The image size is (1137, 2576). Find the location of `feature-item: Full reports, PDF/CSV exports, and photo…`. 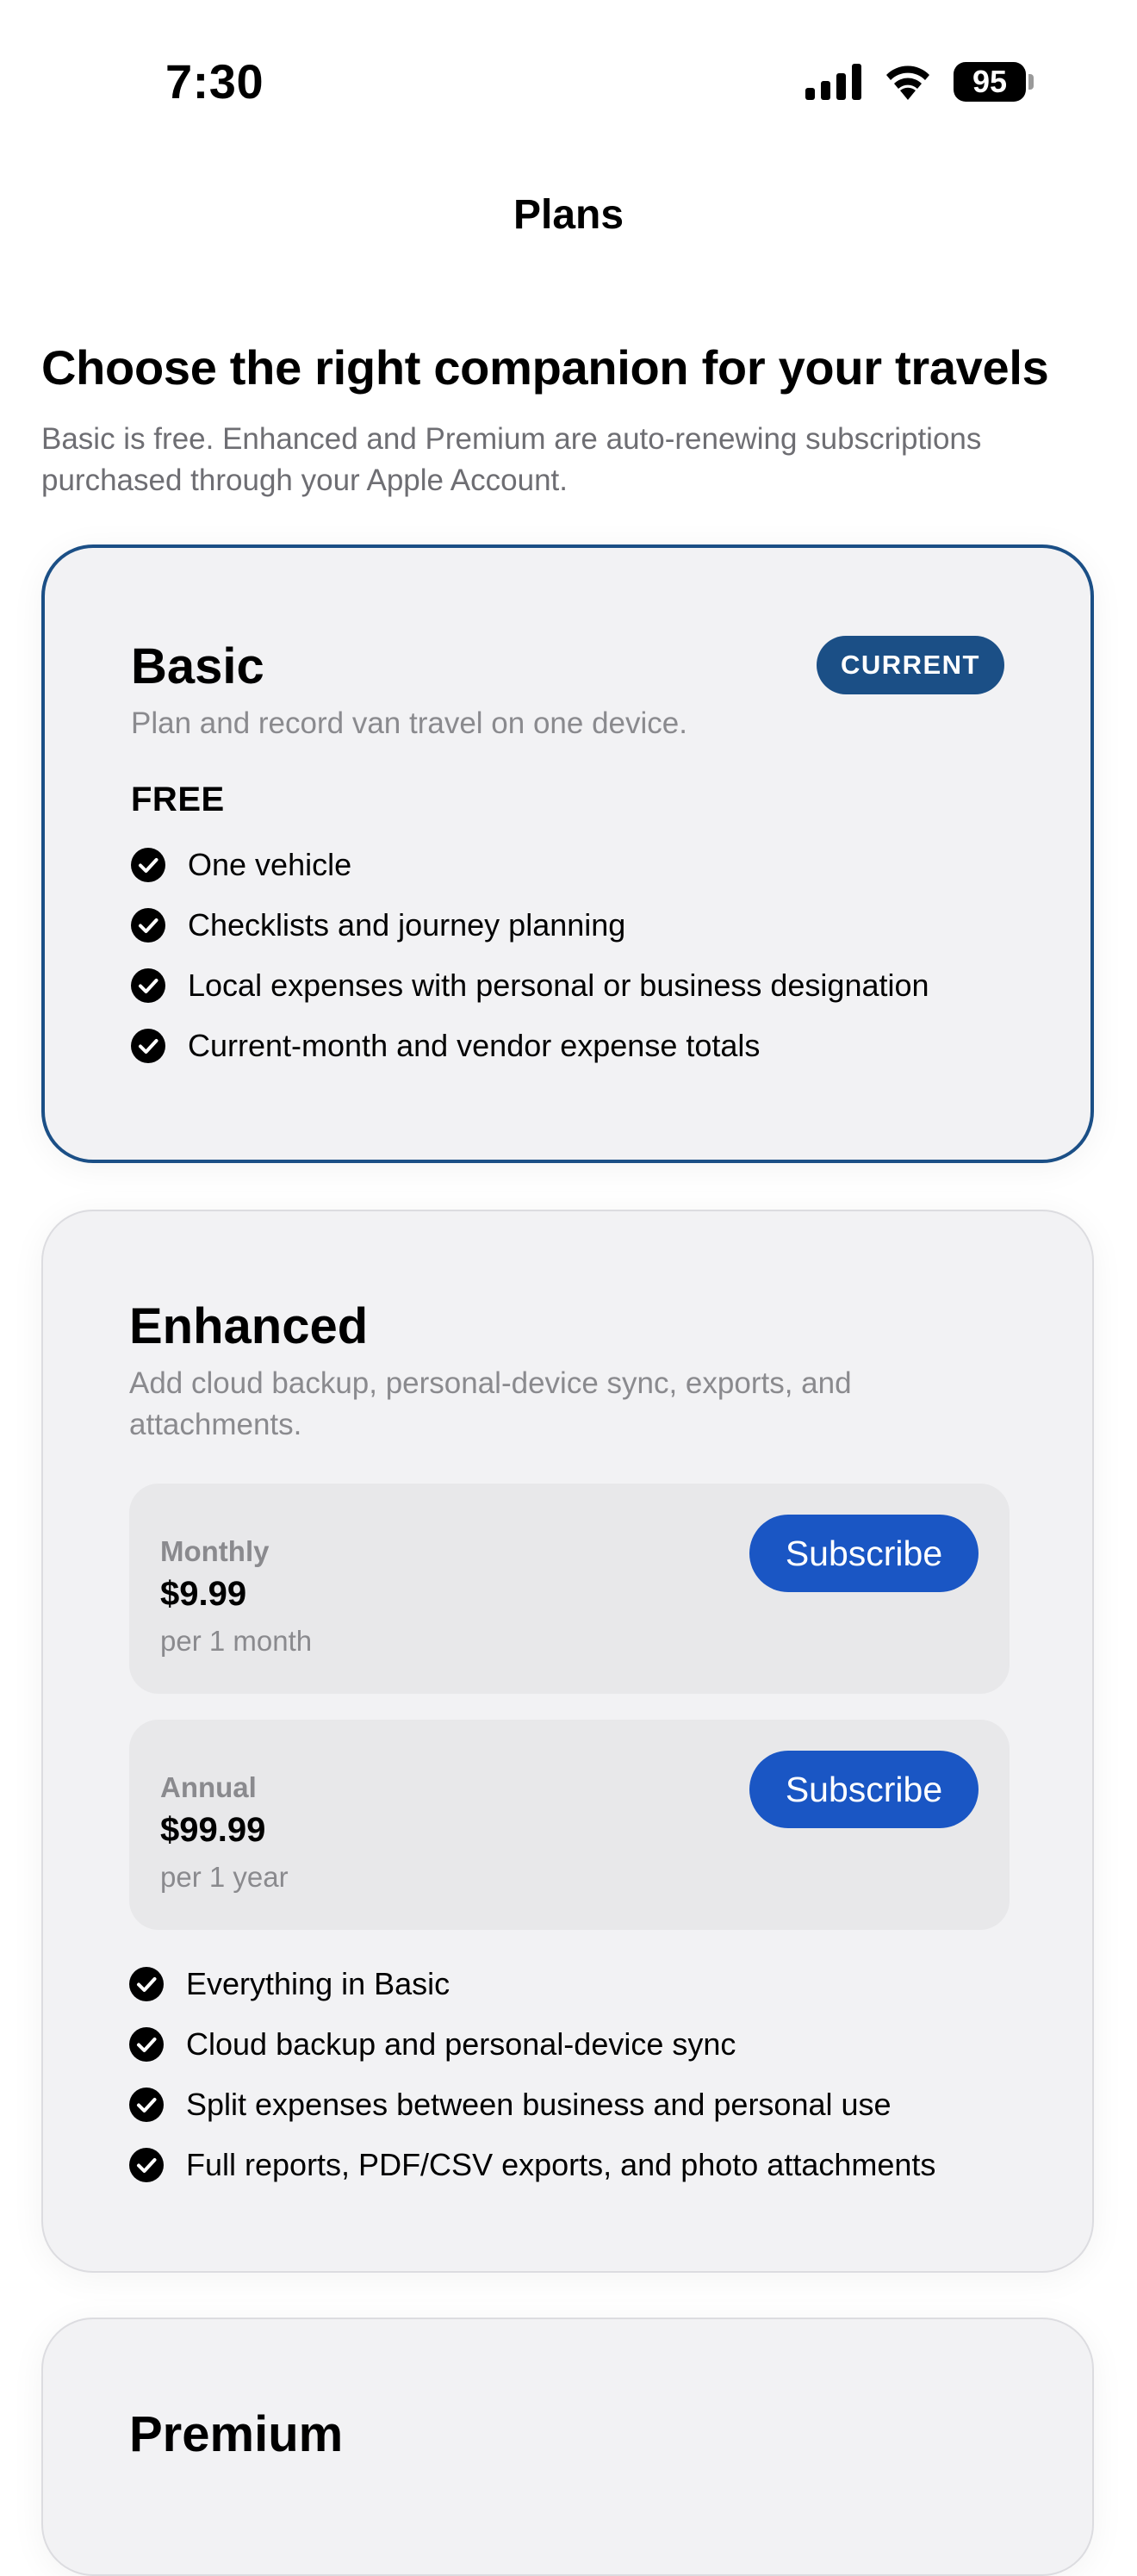

feature-item: Full reports, PDF/CSV exports, and photo… is located at coordinates (567, 2165).